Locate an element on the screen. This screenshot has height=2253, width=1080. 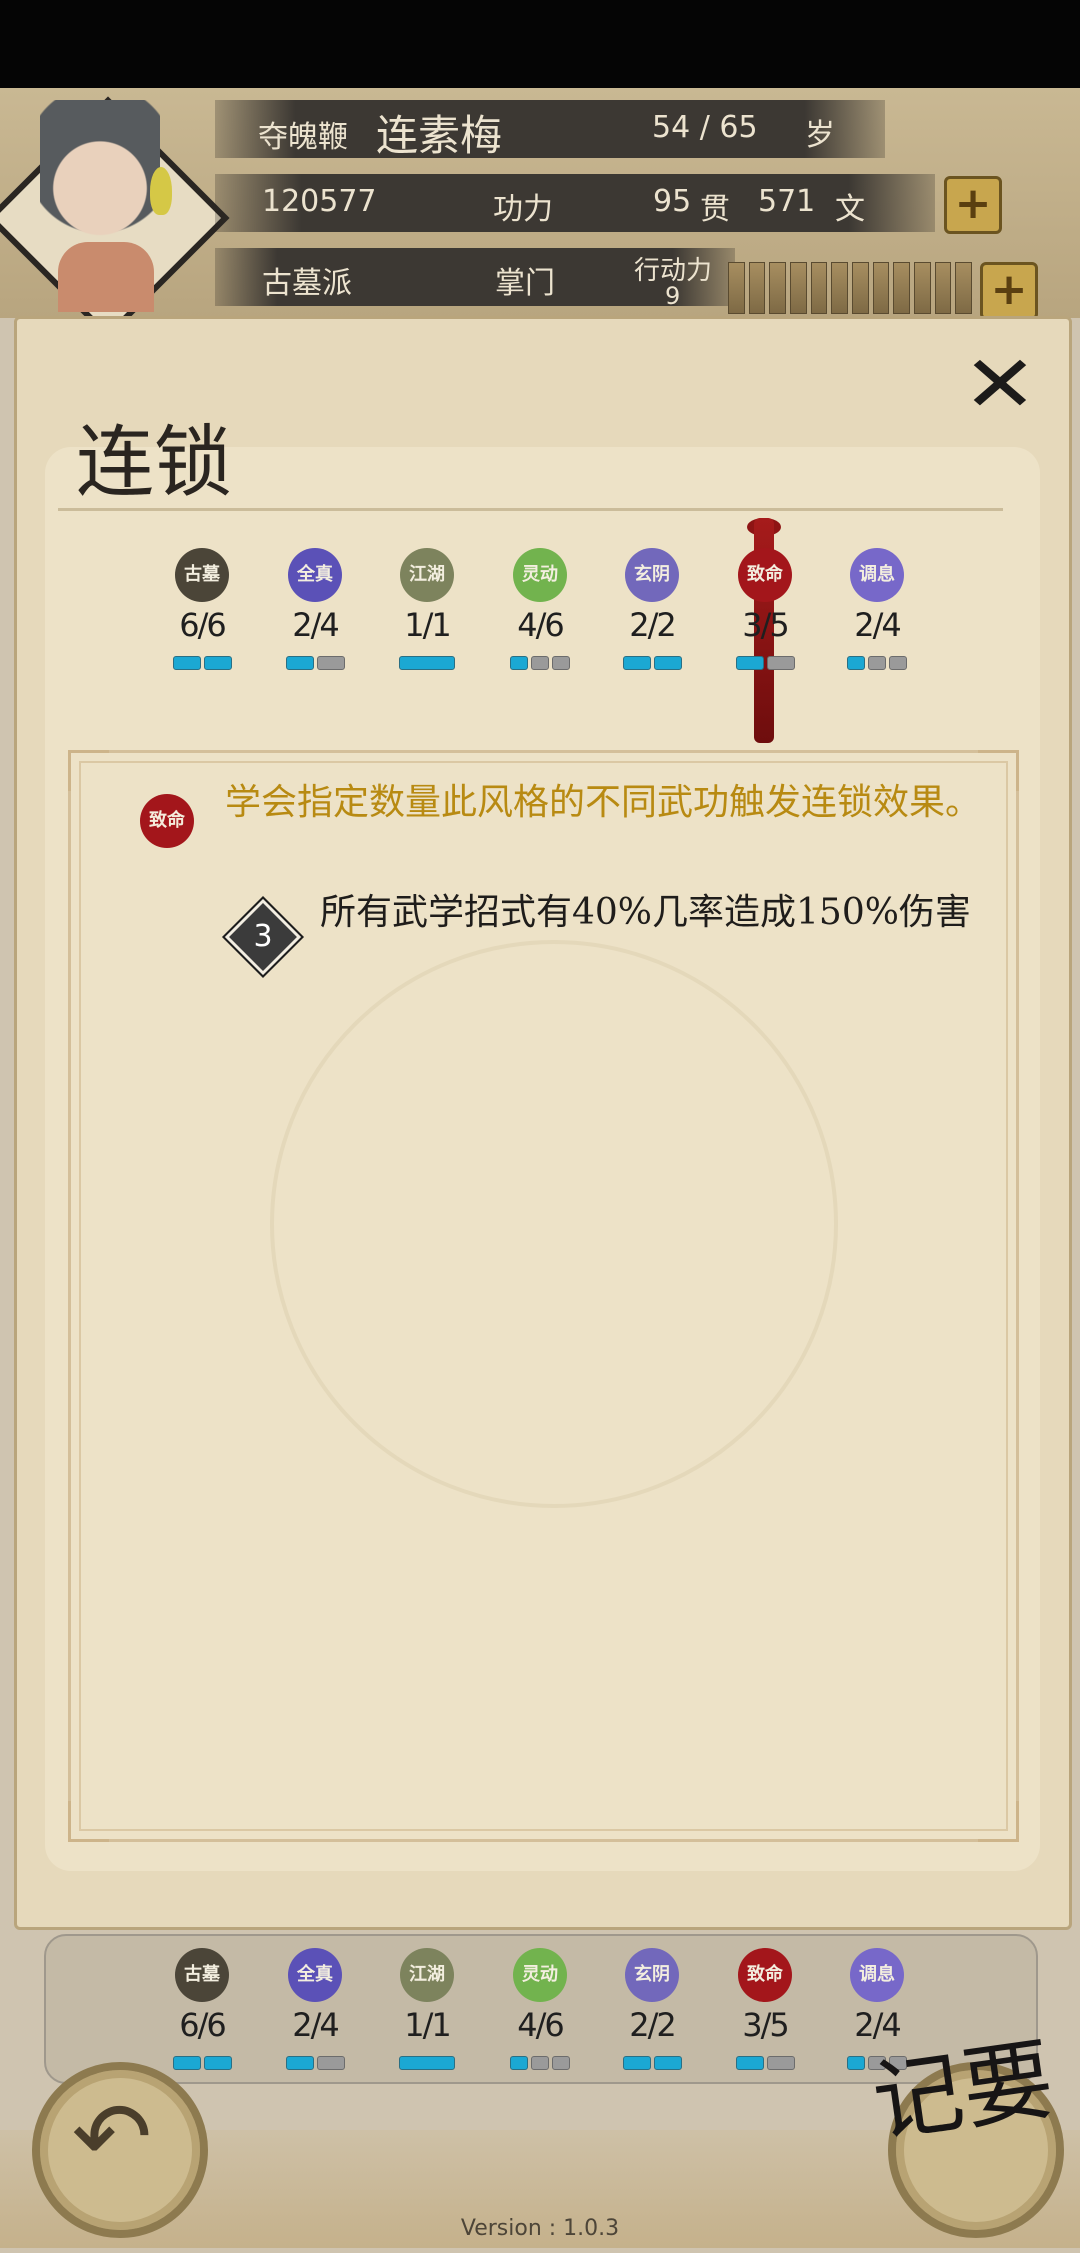
action-value: 9 is located at coordinates (673, 296).